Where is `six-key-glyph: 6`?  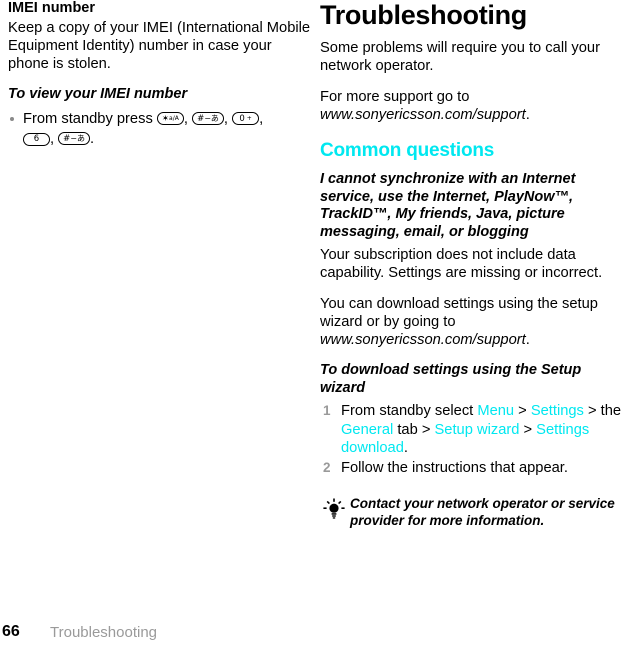
six-key-glyph: 6 is located at coordinates (36, 138).